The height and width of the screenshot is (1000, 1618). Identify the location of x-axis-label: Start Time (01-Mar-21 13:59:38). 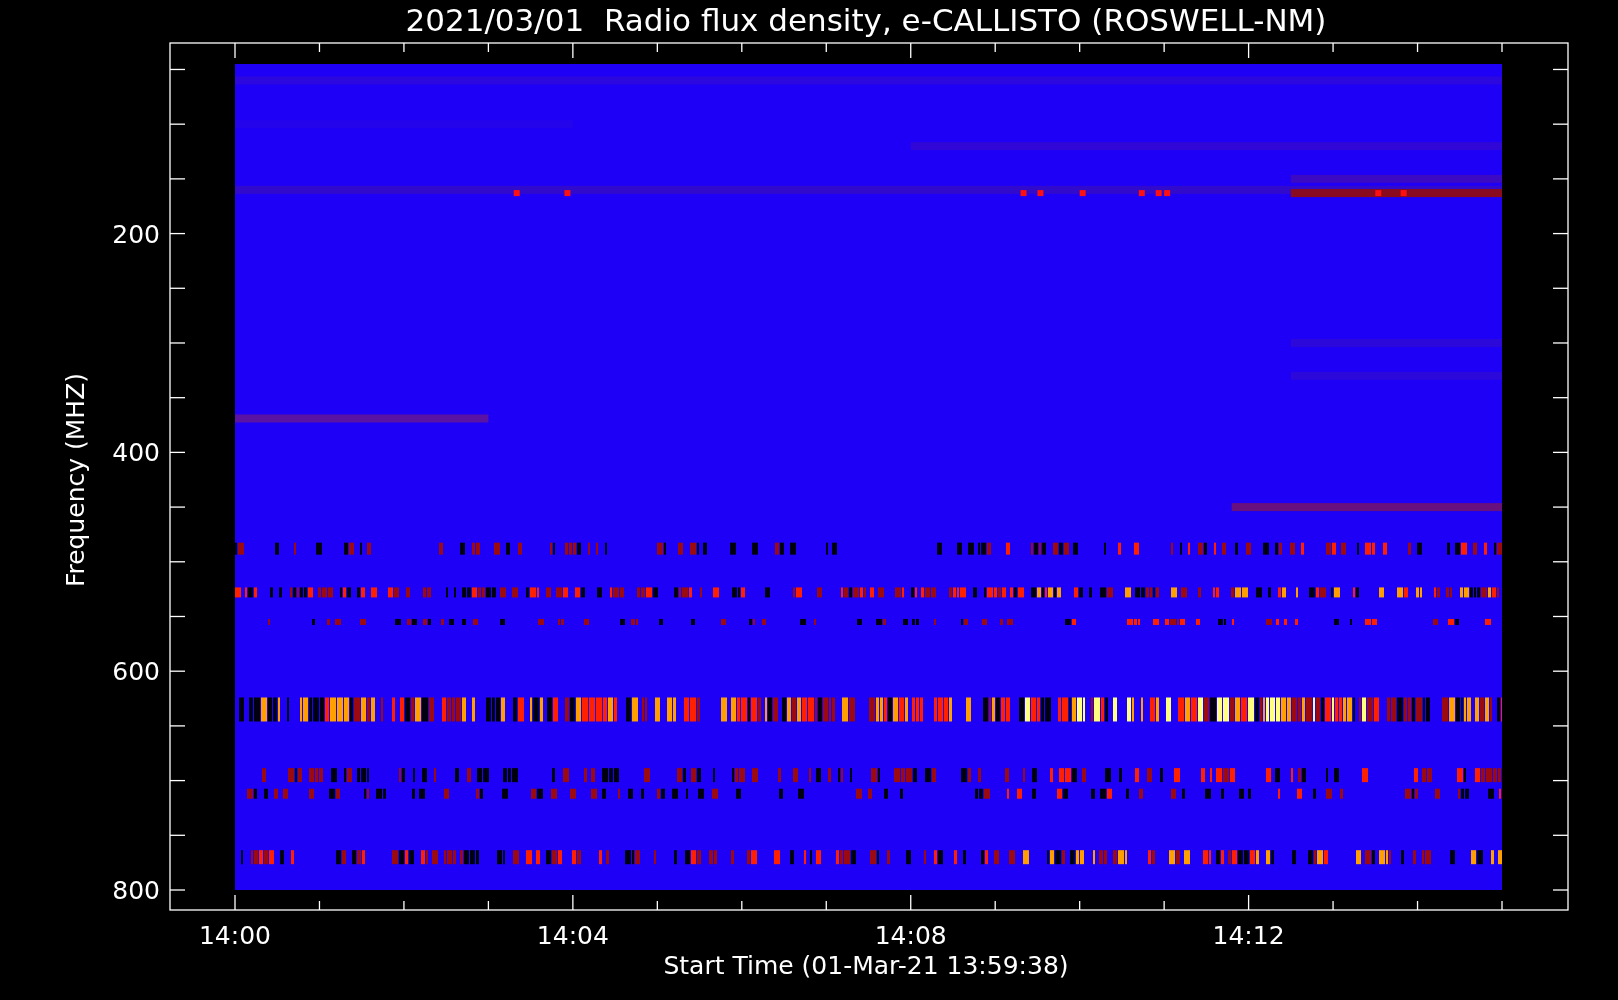
(866, 965).